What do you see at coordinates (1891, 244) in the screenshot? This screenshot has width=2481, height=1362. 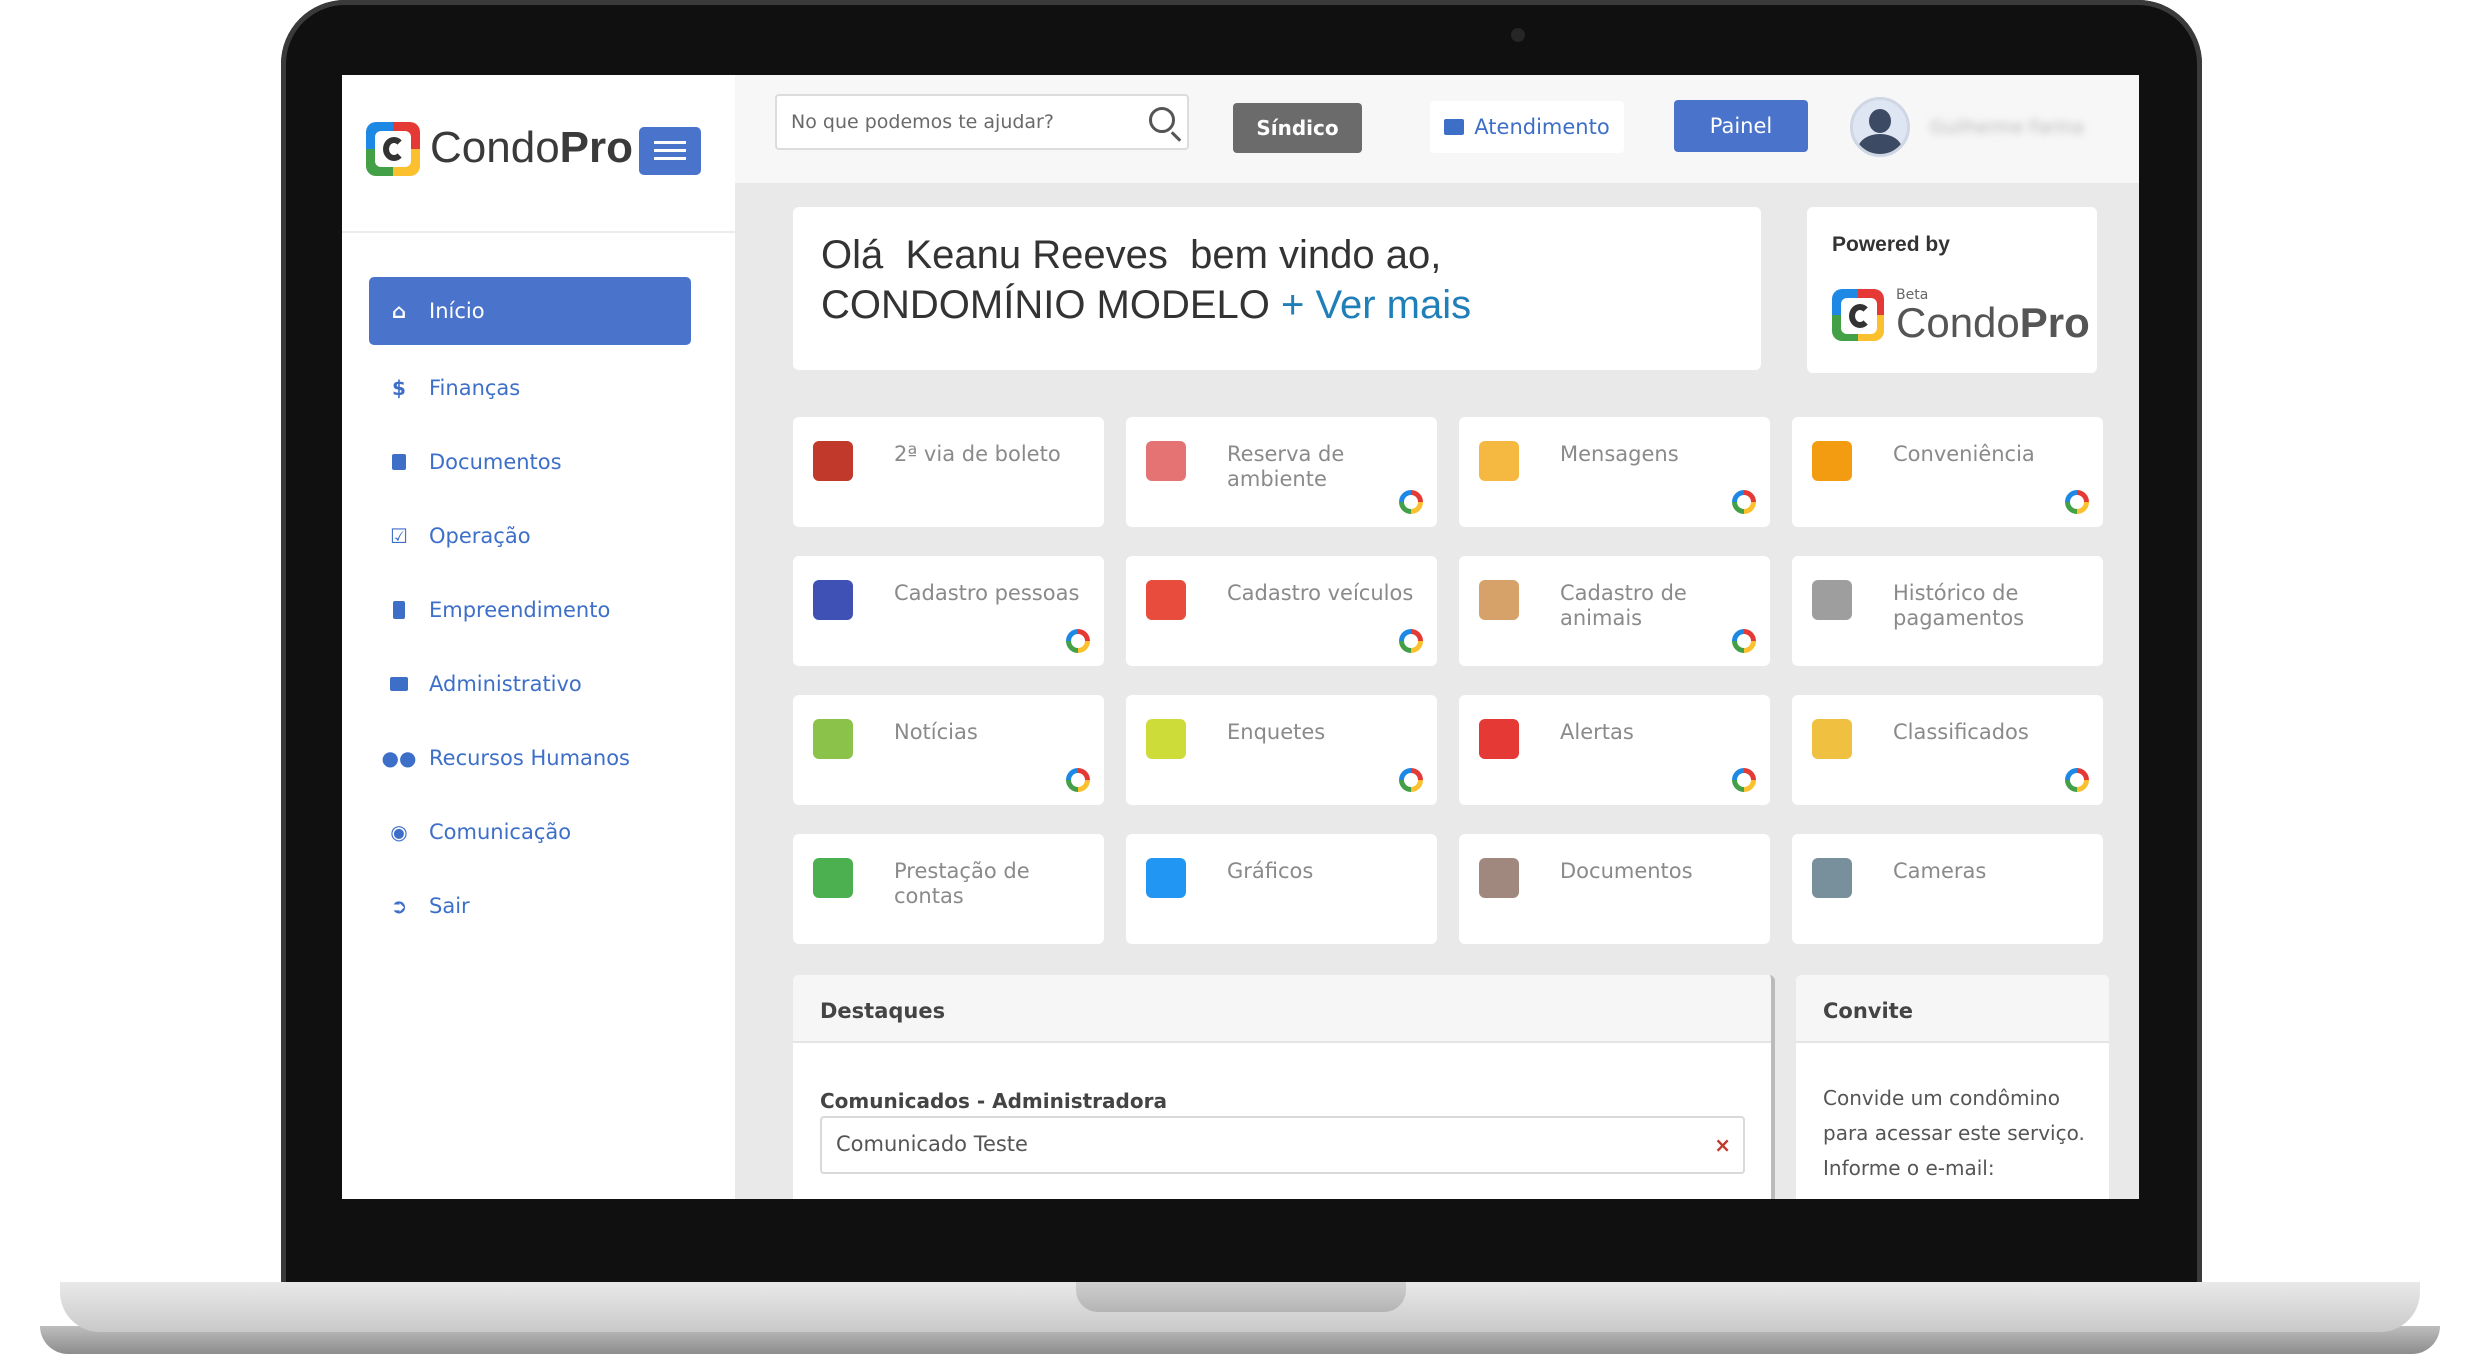 I see `powered-by-label: Powered by` at bounding box center [1891, 244].